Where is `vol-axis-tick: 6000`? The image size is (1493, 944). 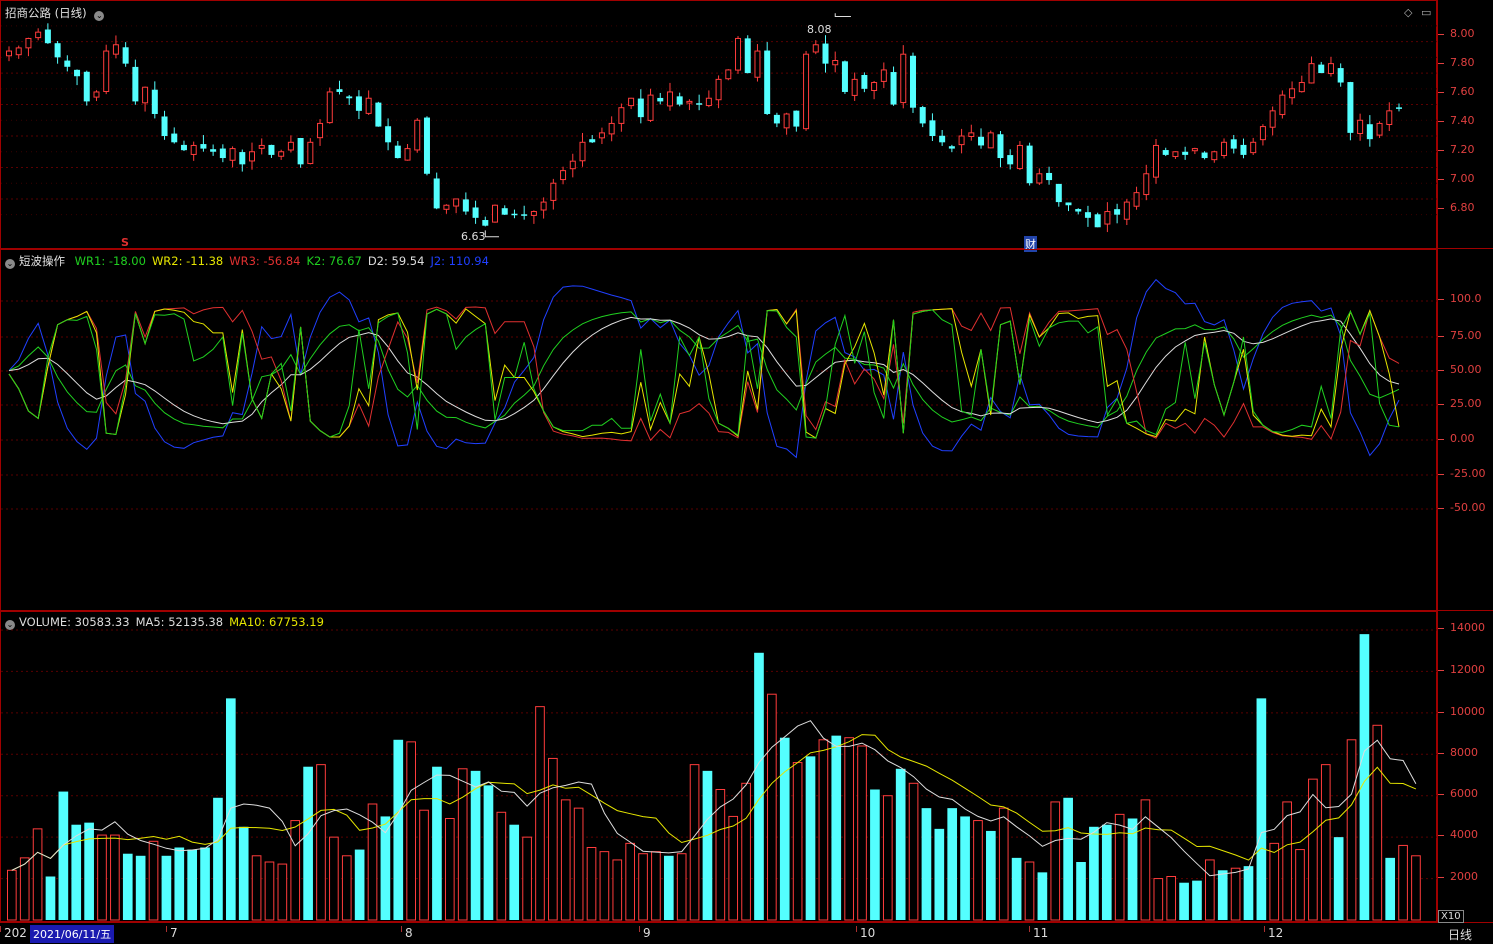 vol-axis-tick: 6000 is located at coordinates (1458, 793).